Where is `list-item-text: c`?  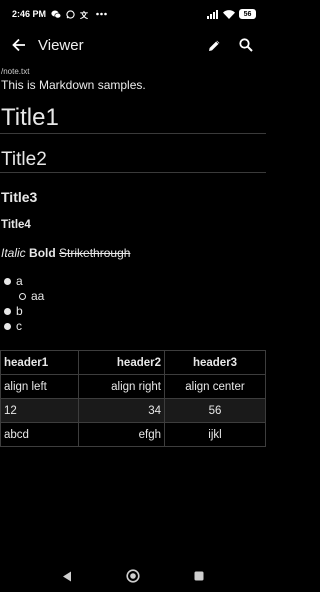 list-item-text: c is located at coordinates (19, 326).